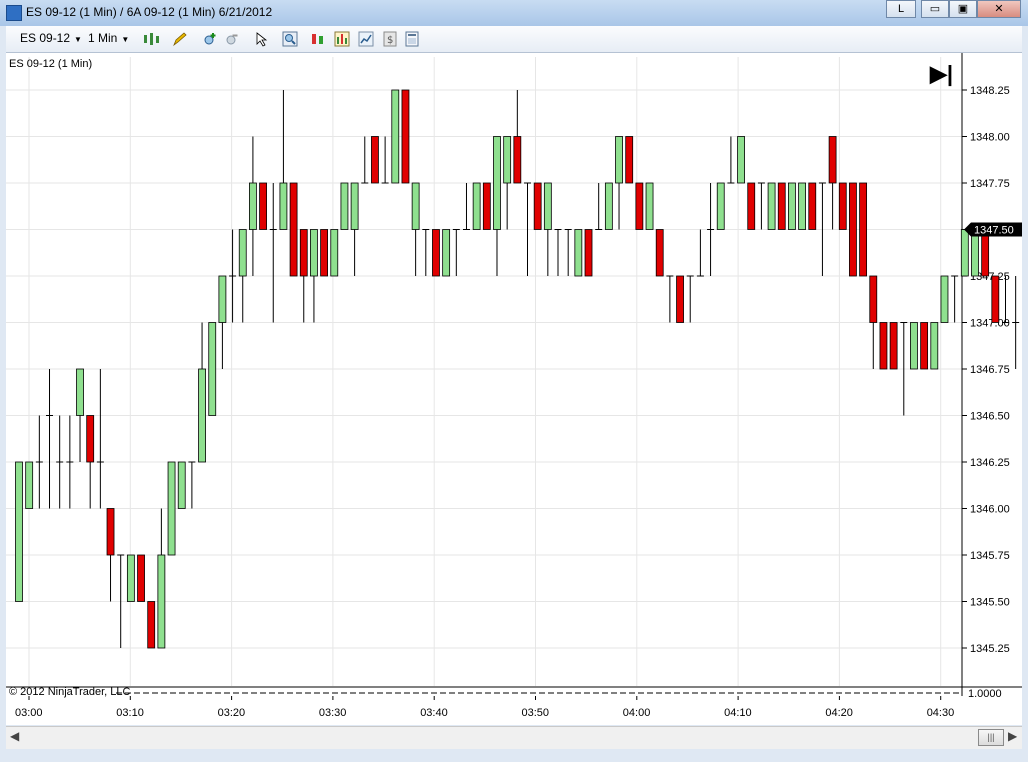 The width and height of the screenshot is (1028, 762). I want to click on close-icon: ✕, so click(999, 9).